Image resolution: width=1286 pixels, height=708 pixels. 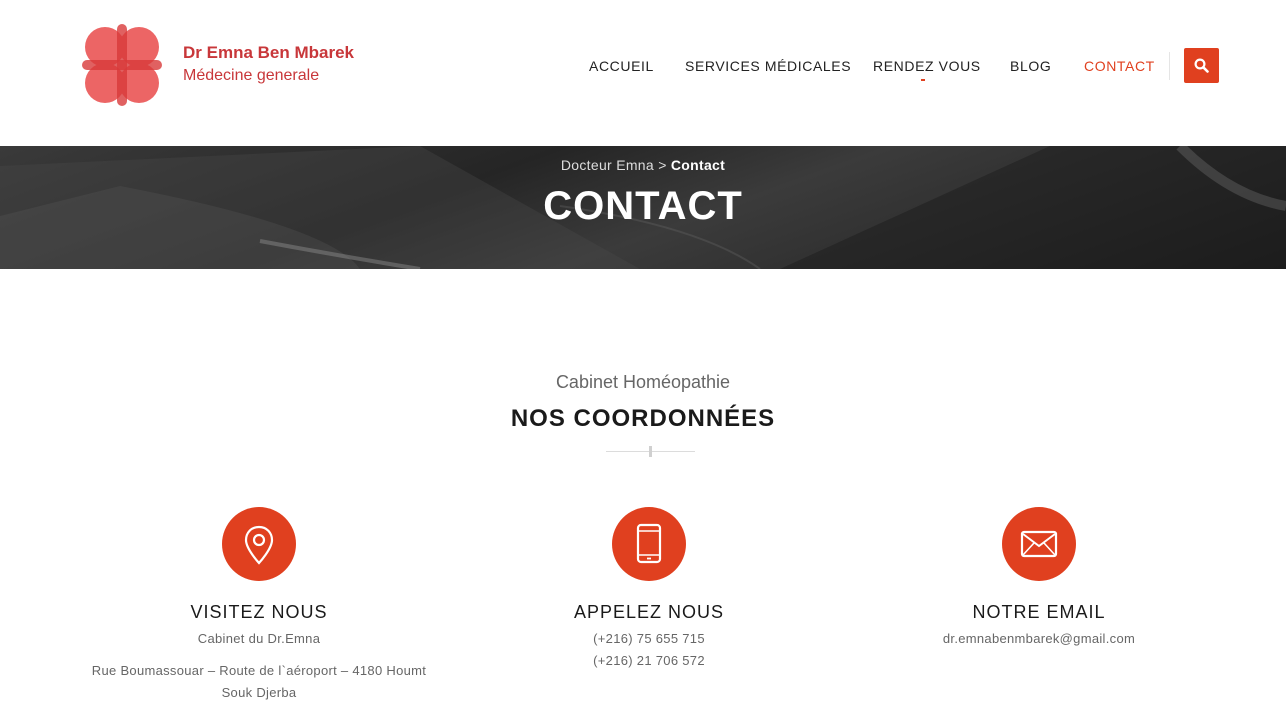 What do you see at coordinates (259, 612) in the screenshot?
I see `card-title-visit: VISITEZ NOUS` at bounding box center [259, 612].